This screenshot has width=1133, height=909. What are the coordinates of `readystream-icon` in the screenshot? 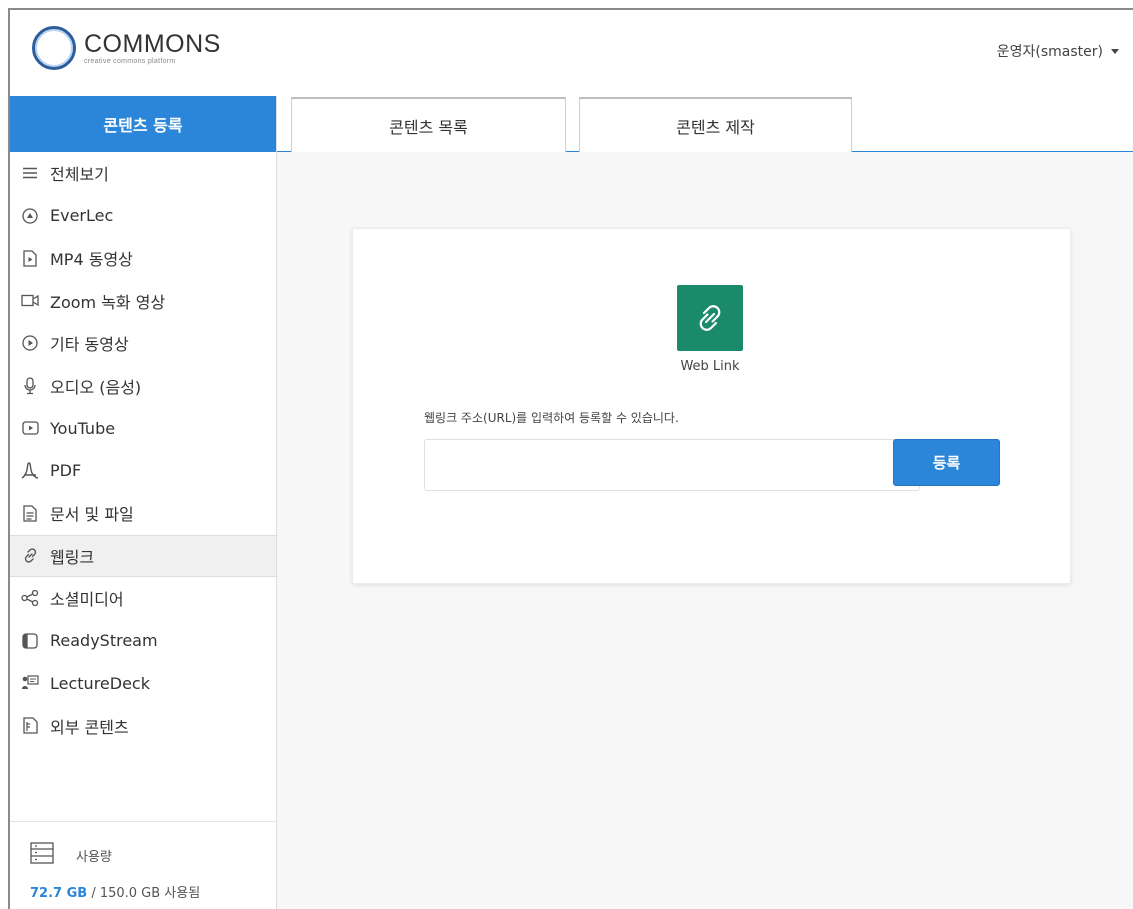 It's located at (30, 641).